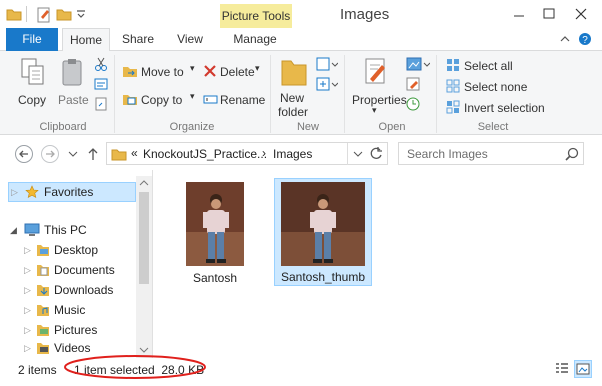  What do you see at coordinates (323, 277) in the screenshot?
I see `file-name: Santosh_thumb` at bounding box center [323, 277].